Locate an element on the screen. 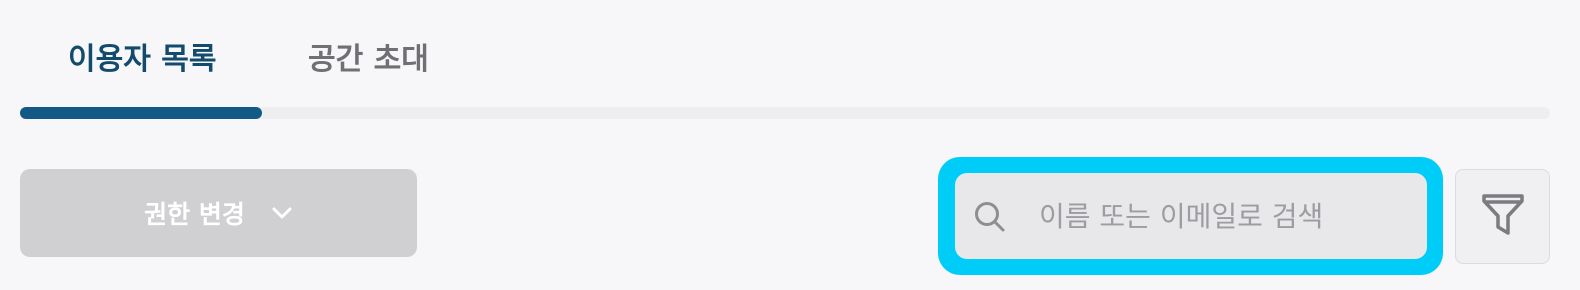 Image resolution: width=1580 pixels, height=290 pixels. search-icon is located at coordinates (990, 217).